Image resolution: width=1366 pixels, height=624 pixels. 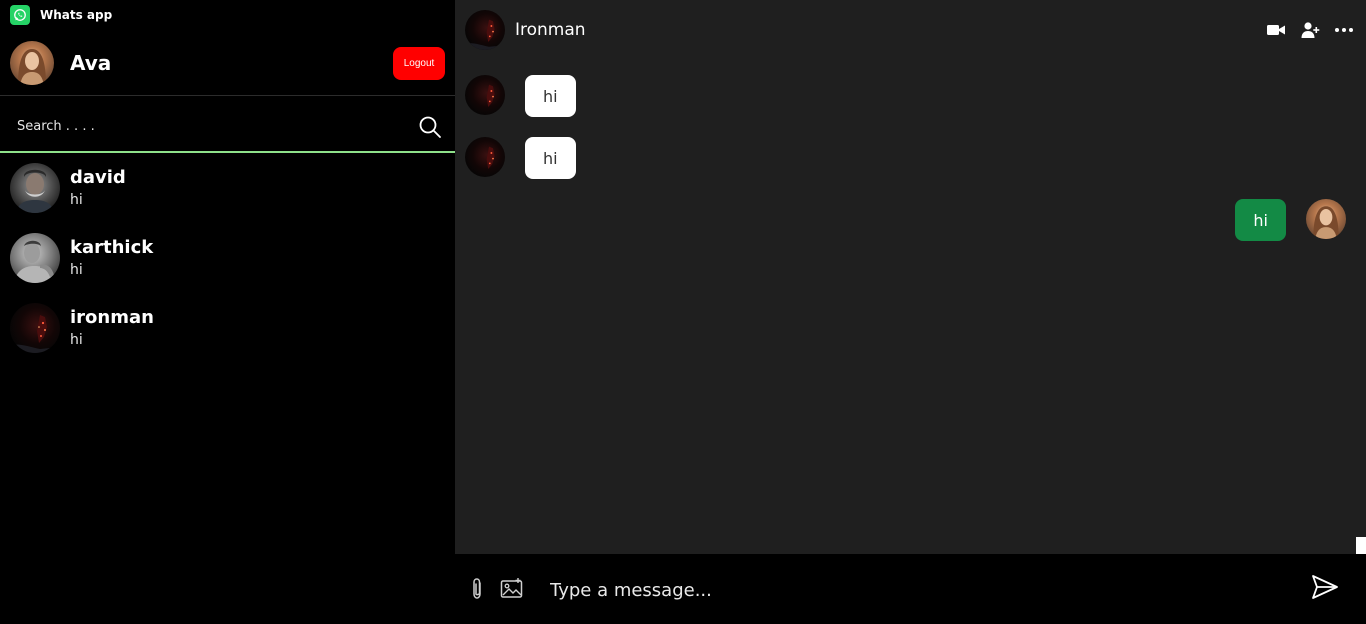 What do you see at coordinates (512, 588) in the screenshot?
I see `image-icon` at bounding box center [512, 588].